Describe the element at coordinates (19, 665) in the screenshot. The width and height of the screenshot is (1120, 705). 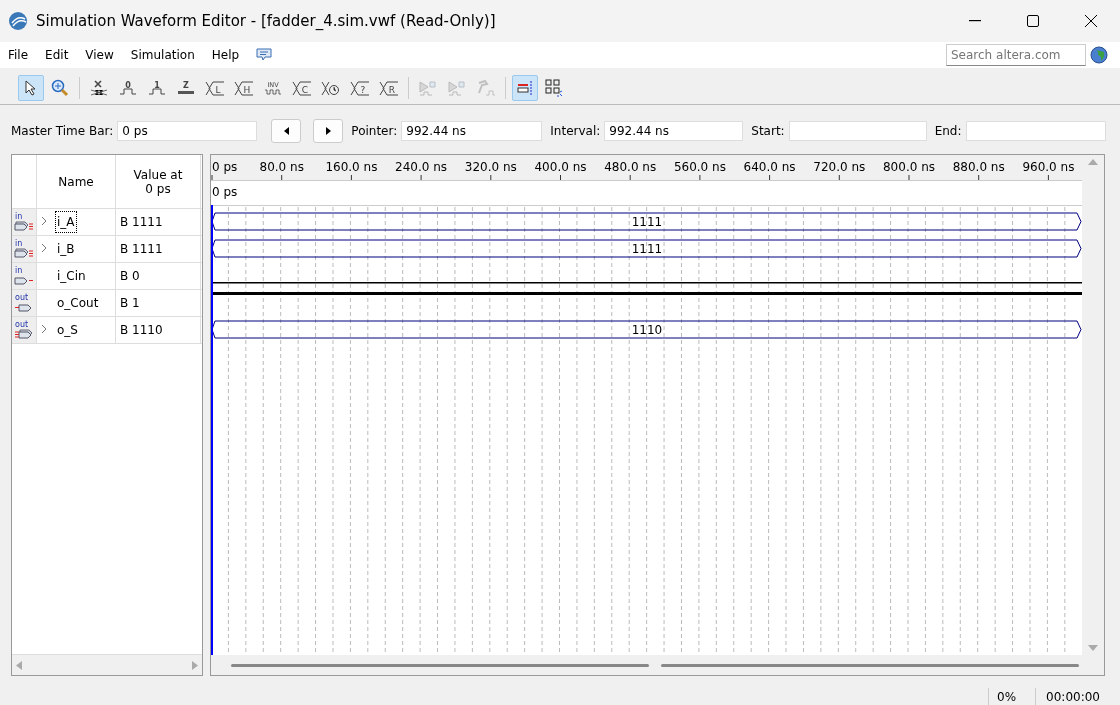
I see `scroll-left-icon` at that location.